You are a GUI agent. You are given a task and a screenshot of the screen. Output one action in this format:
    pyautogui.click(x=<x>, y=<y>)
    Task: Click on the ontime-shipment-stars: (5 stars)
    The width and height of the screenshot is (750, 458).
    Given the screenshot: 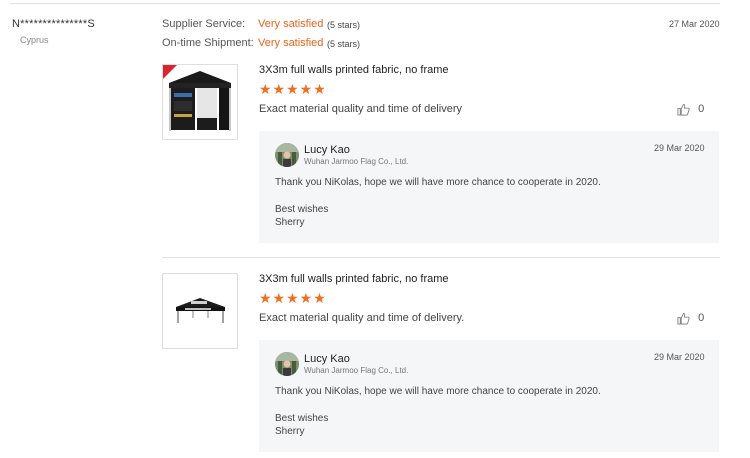 What is the action you would take?
    pyautogui.click(x=344, y=44)
    